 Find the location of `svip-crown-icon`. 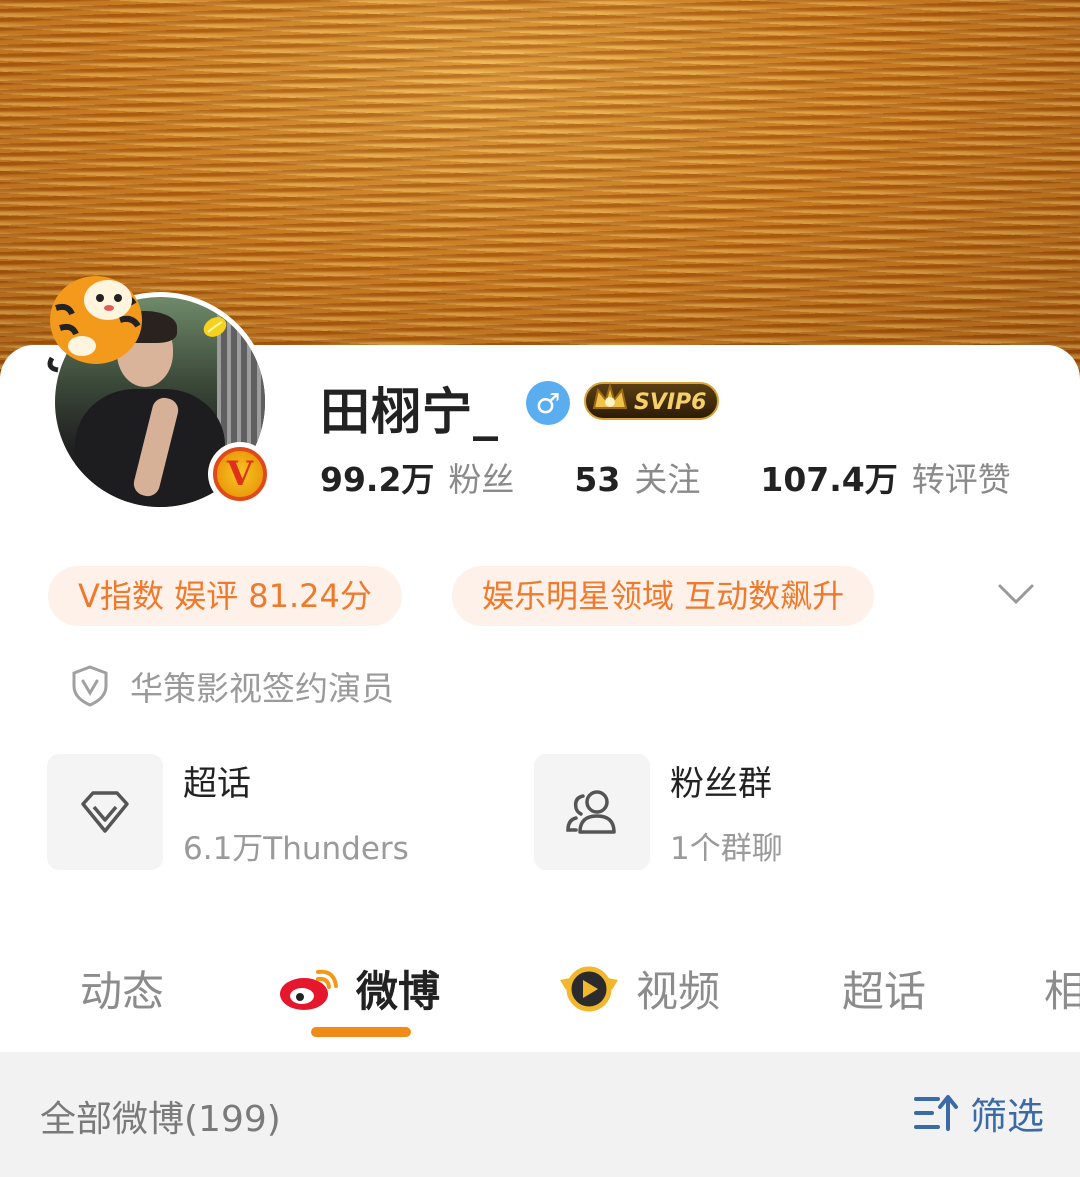

svip-crown-icon is located at coordinates (610, 395).